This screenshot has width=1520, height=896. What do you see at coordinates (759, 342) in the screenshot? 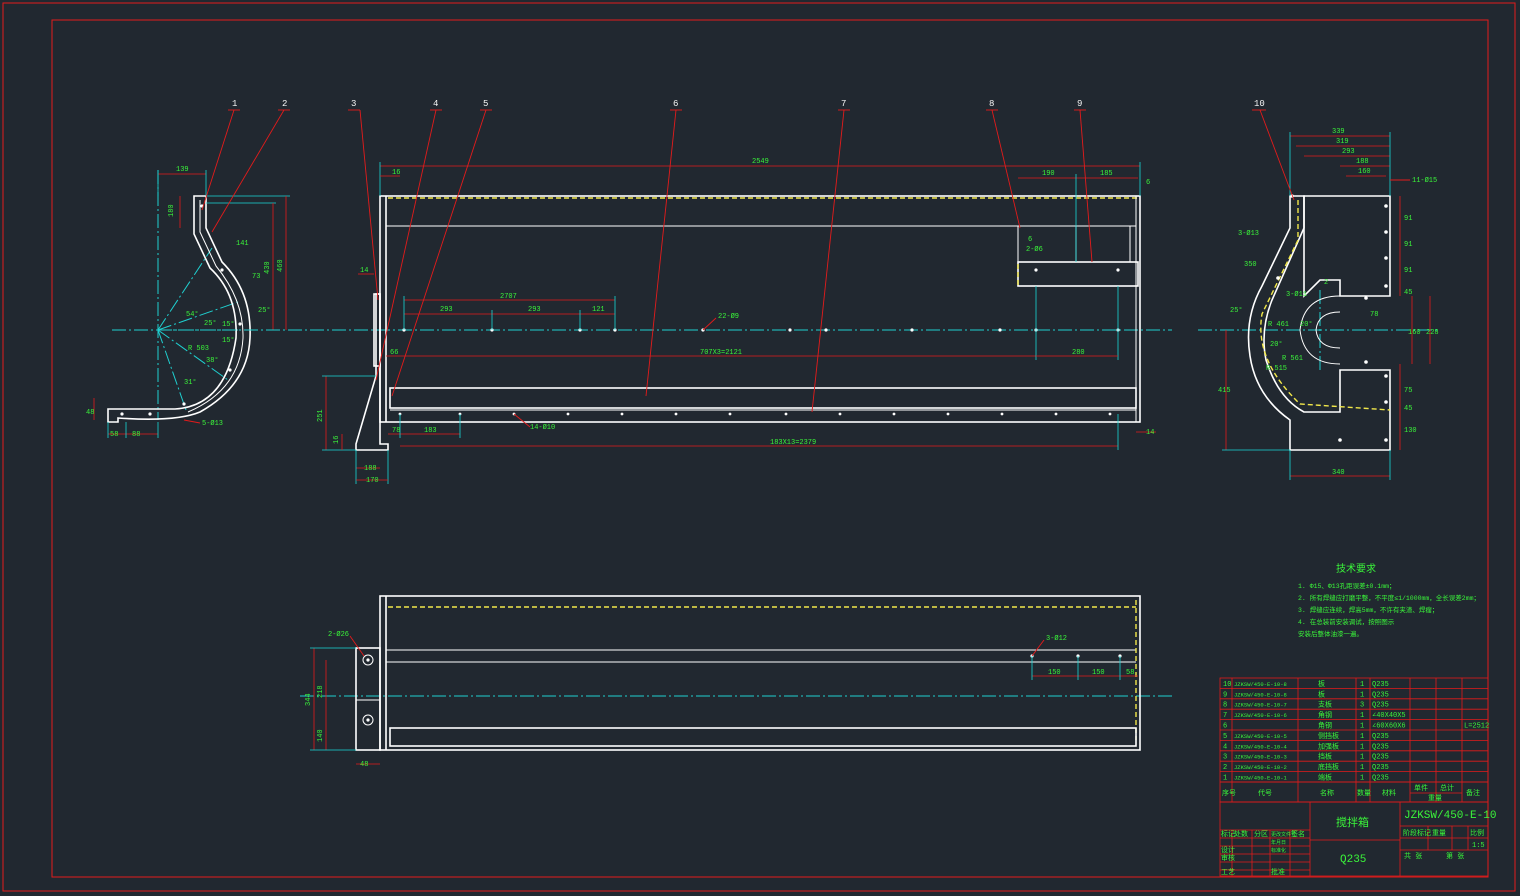
I see `front-view-holes` at bounding box center [759, 342].